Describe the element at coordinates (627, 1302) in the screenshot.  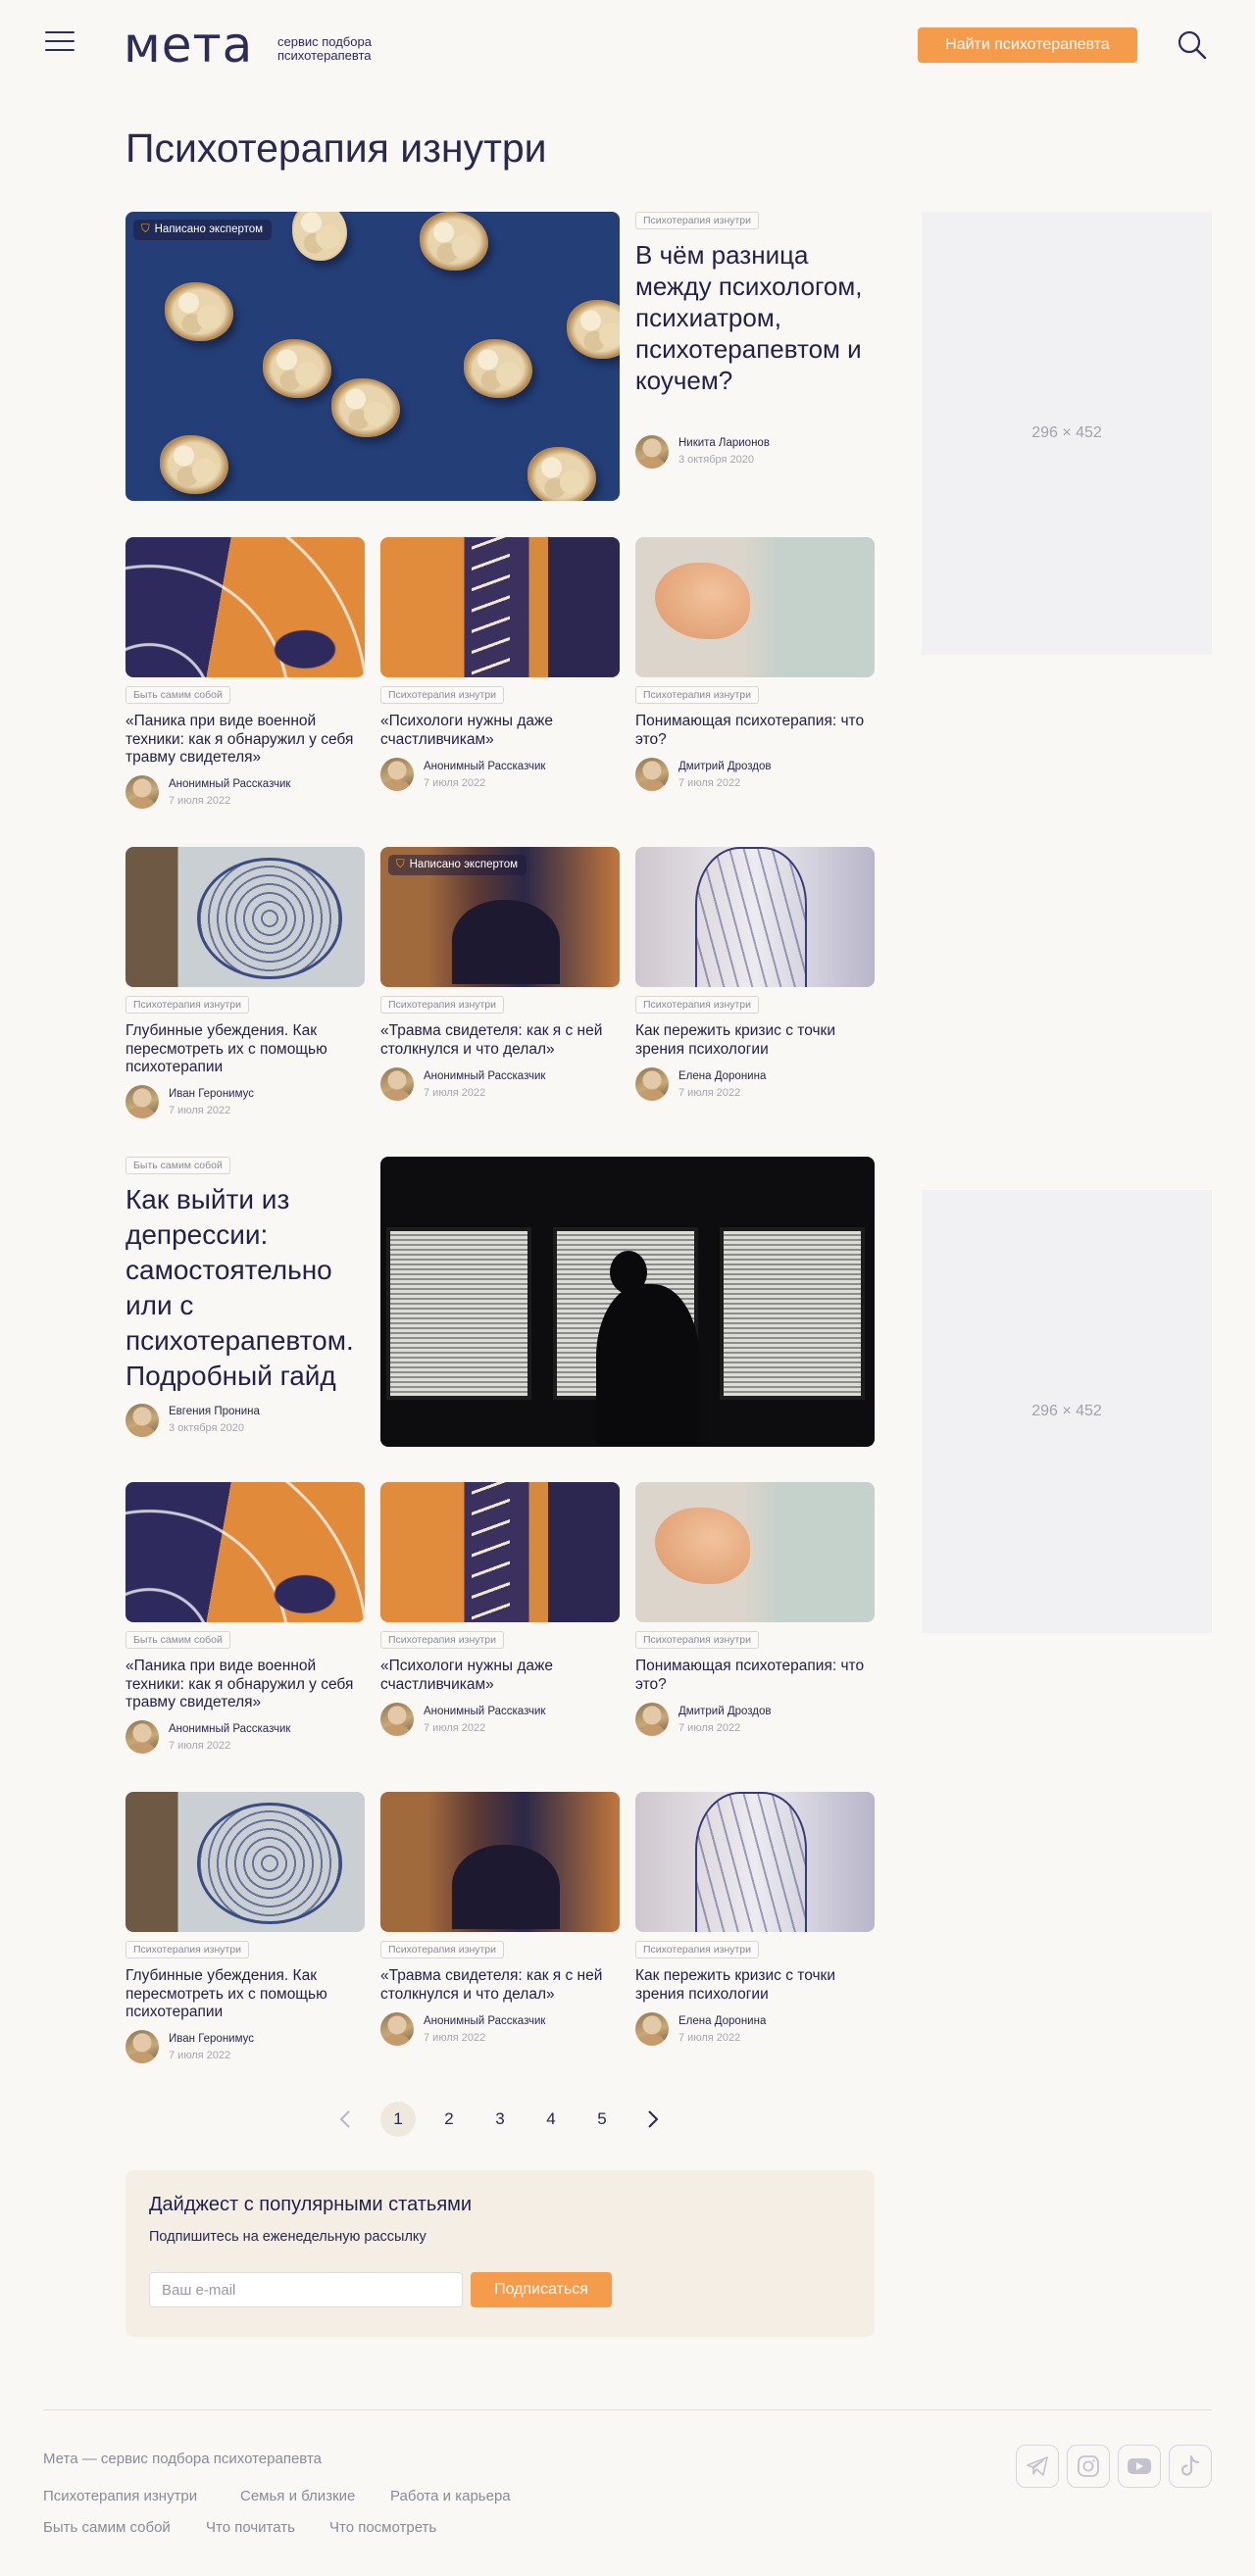
I see `featured-article-image` at that location.